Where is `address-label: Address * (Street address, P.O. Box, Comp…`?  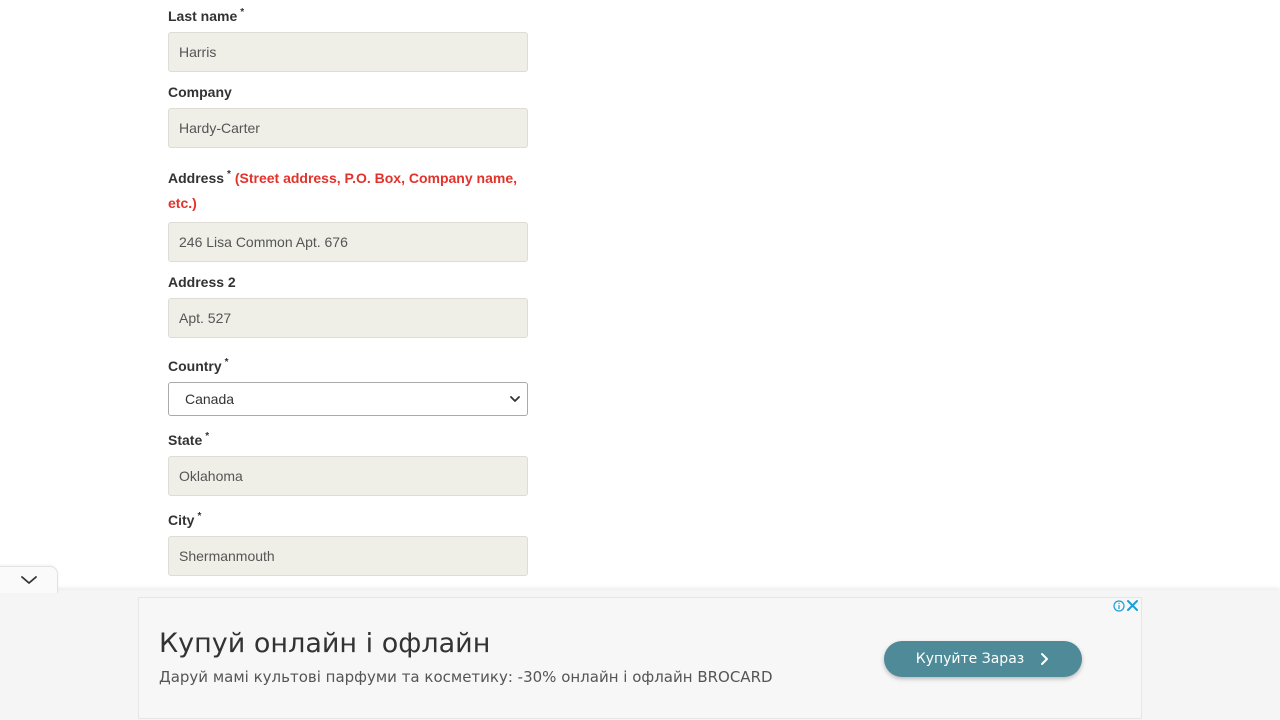
address-label: Address * (Street address, P.O. Box, Comp… is located at coordinates (342, 190).